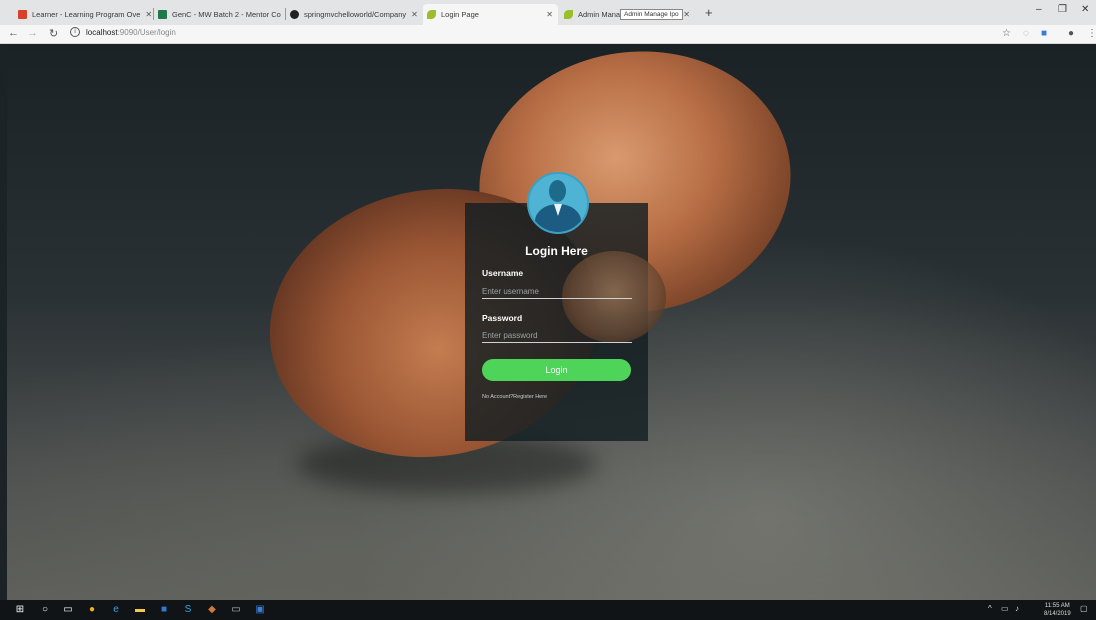 This screenshot has width=1096, height=620. I want to click on register-link: No Account?Register Here, so click(514, 397).